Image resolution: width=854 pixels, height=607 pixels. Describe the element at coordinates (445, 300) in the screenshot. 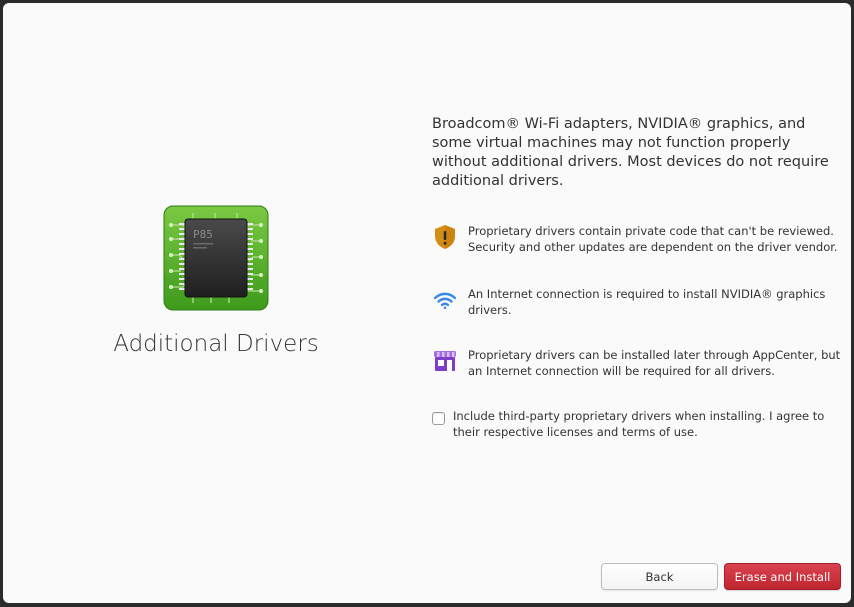

I see `wifi-icon` at that location.